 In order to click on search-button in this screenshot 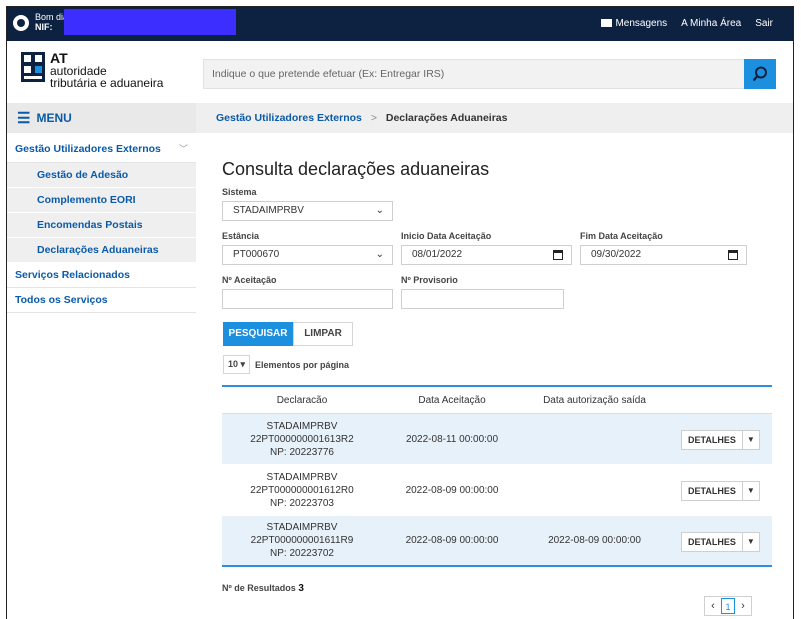, I will do `click(760, 74)`.